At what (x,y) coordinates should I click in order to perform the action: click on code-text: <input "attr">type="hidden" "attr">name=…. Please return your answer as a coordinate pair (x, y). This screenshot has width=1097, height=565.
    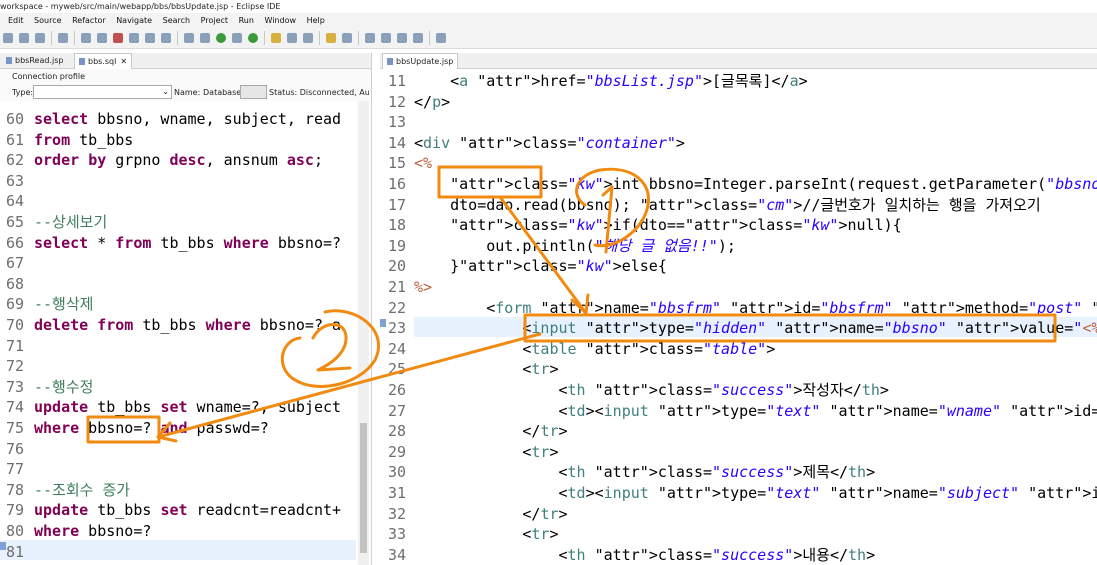
    Looking at the image, I should click on (755, 328).